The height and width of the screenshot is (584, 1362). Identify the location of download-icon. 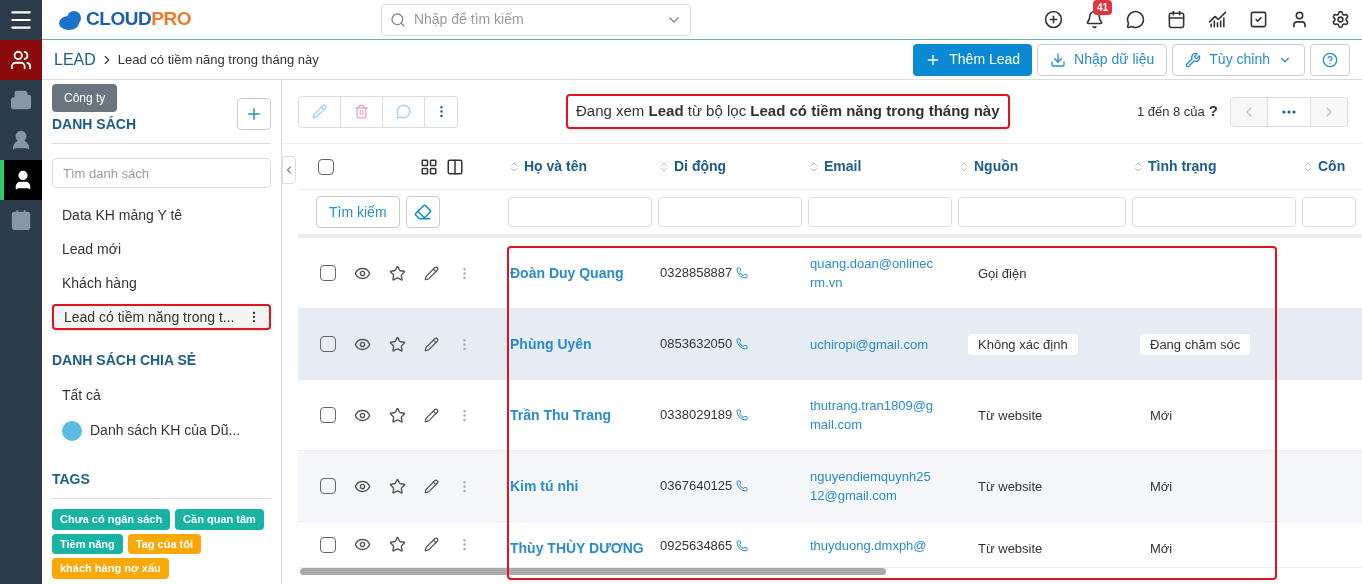
(1058, 59).